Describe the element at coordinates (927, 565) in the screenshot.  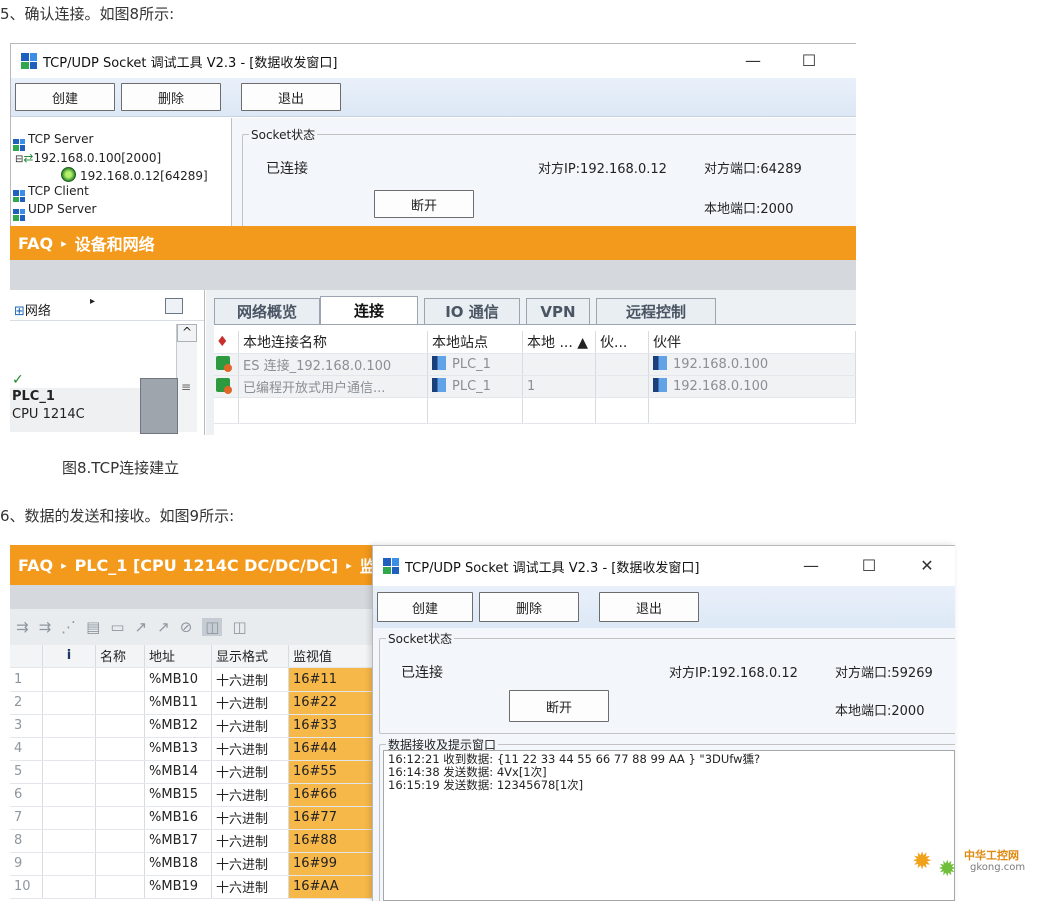
I see `close-button: ✕` at that location.